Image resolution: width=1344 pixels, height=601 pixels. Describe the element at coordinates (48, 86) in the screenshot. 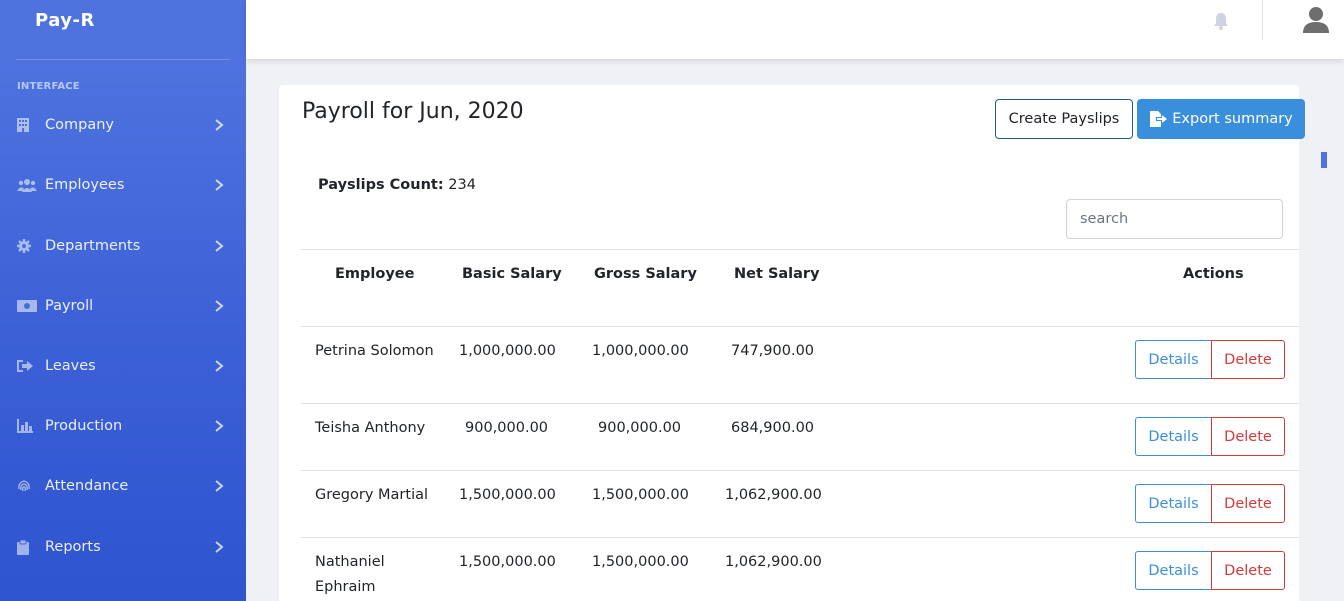

I see `sidebar-heading: INTERFACE` at that location.